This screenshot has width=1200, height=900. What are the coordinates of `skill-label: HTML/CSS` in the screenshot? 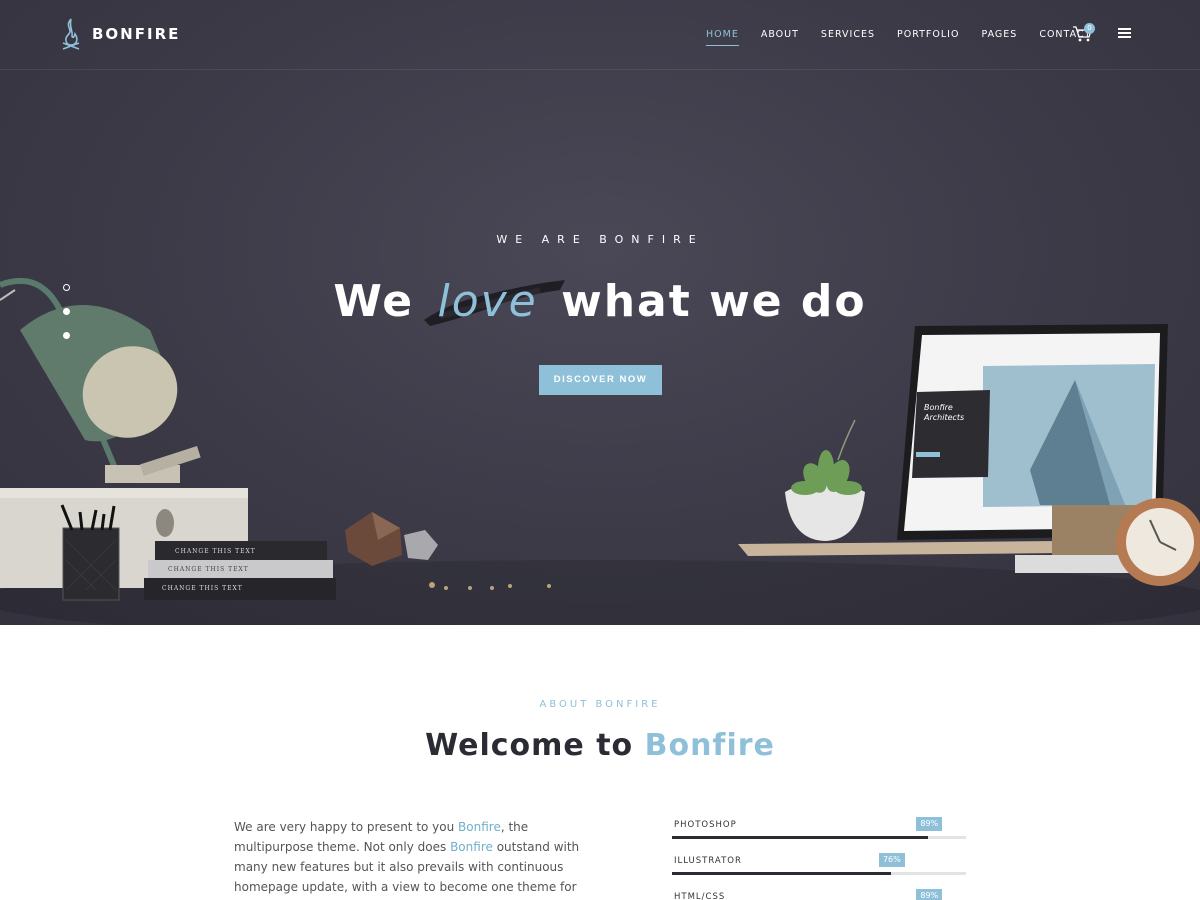 It's located at (700, 896).